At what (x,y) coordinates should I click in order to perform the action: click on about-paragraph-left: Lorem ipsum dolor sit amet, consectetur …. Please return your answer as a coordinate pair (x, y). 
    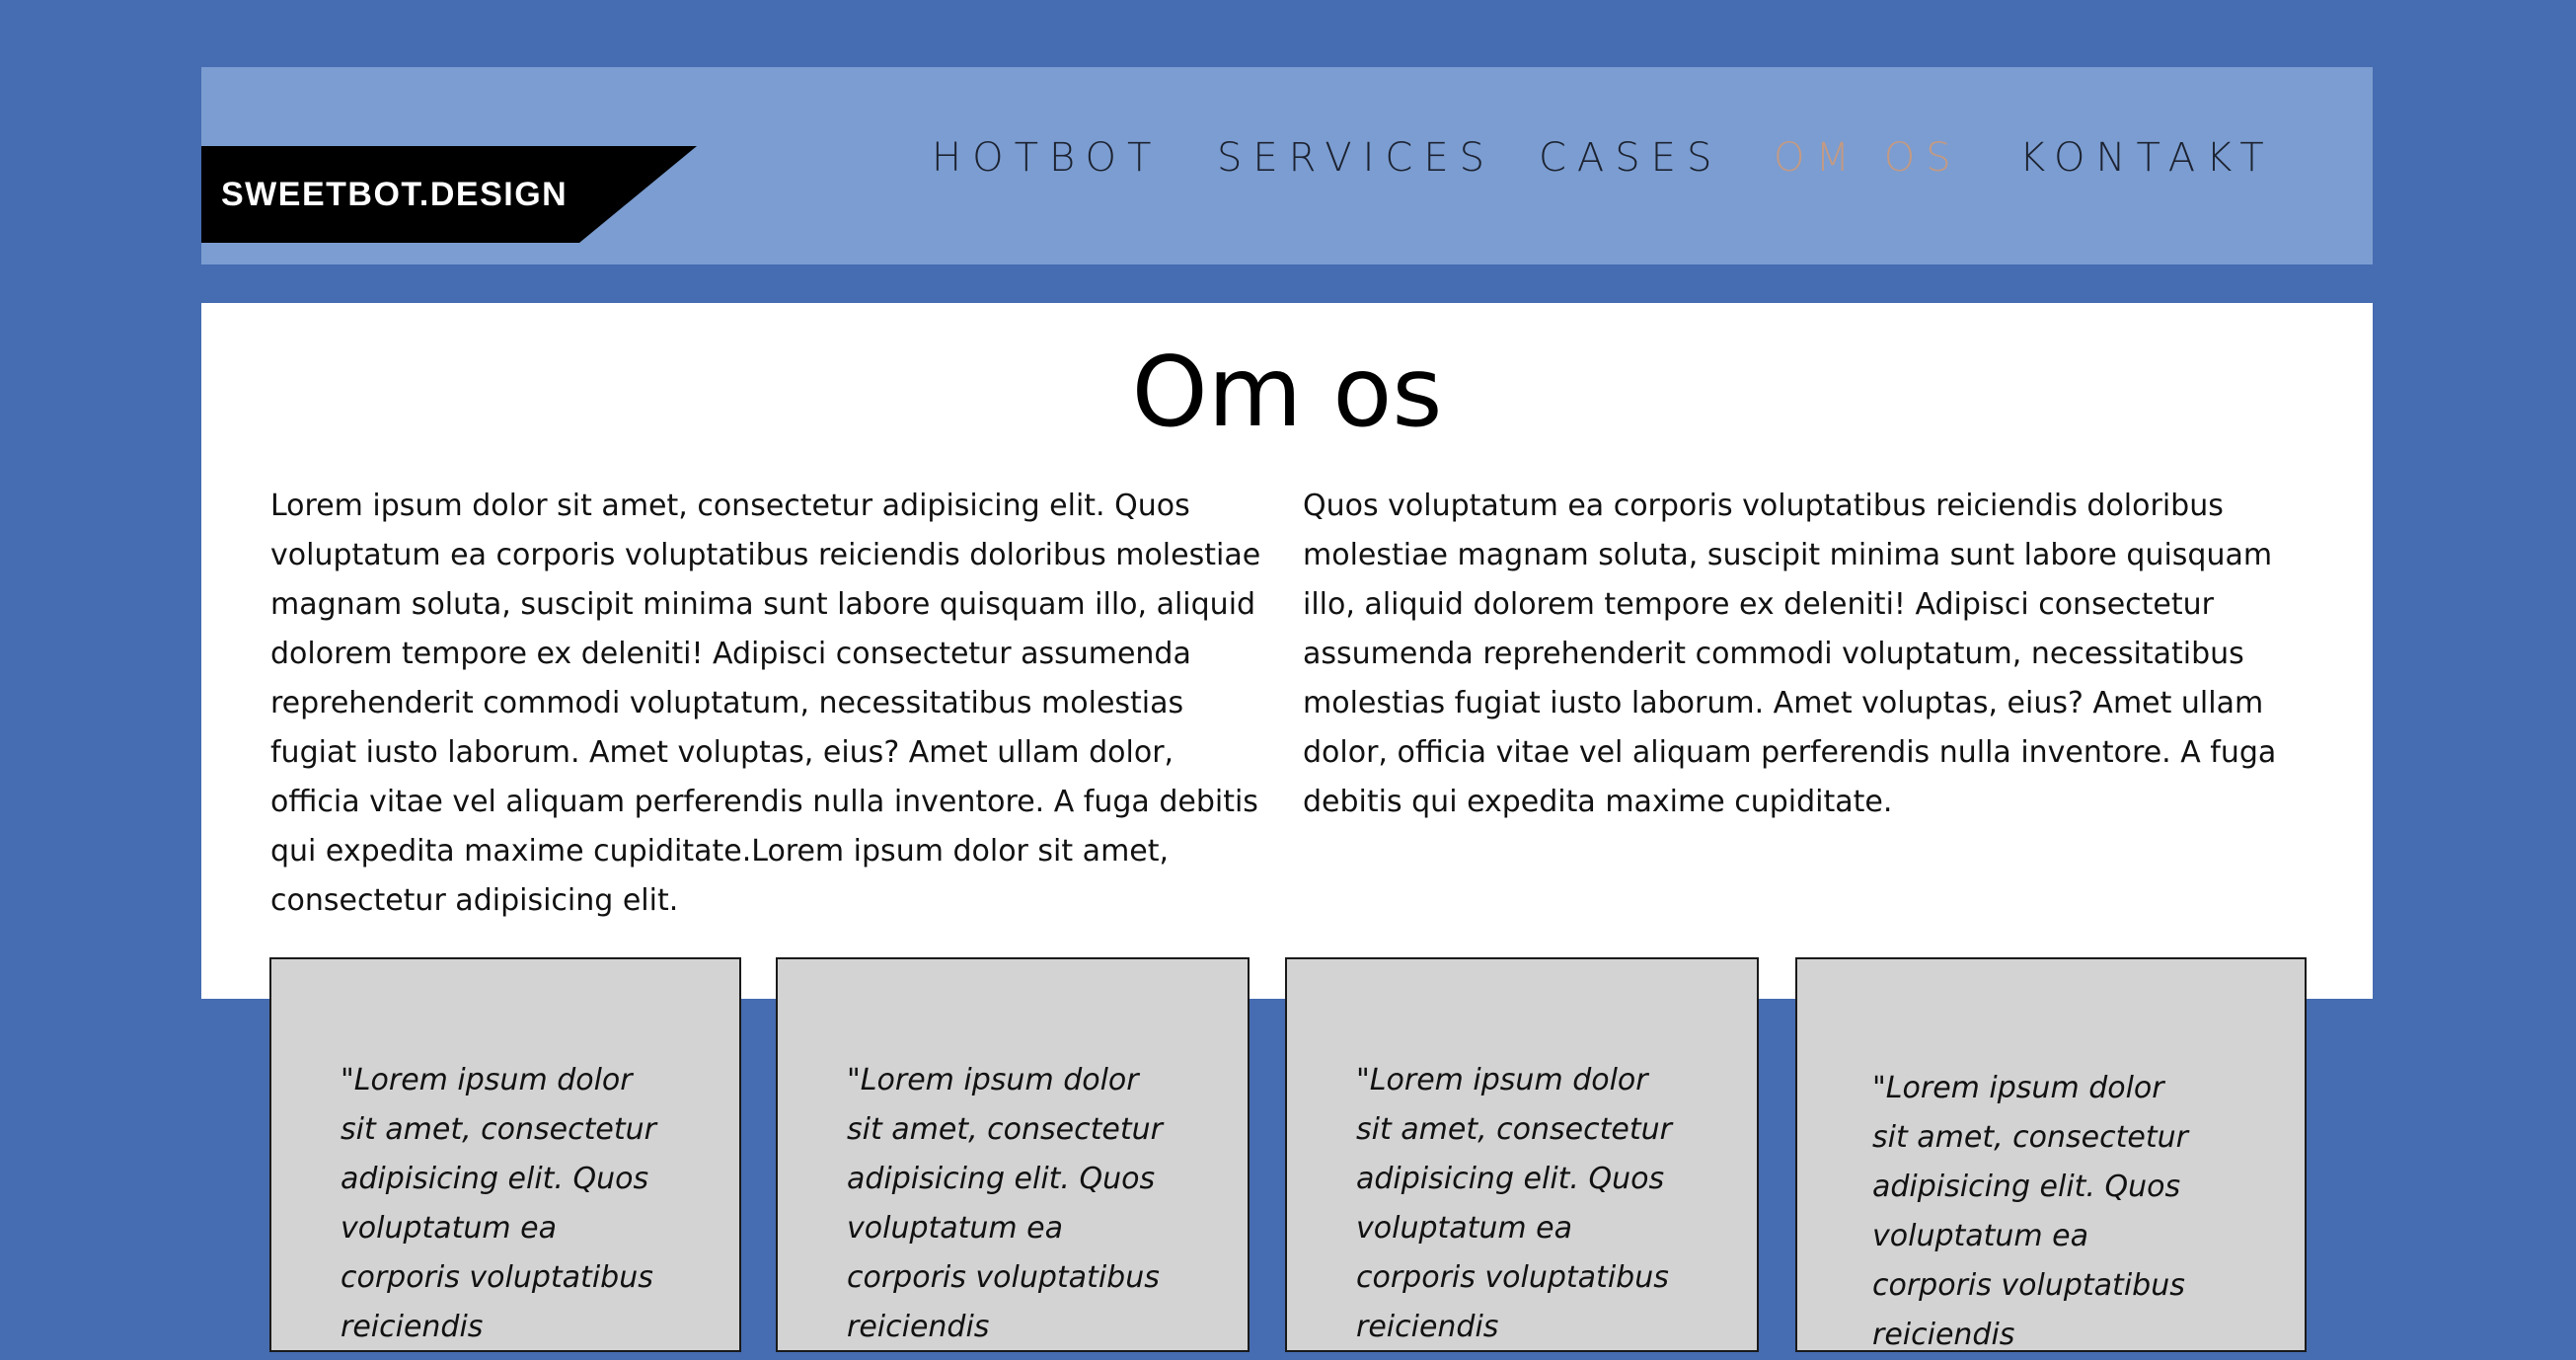
    Looking at the image, I should click on (765, 703).